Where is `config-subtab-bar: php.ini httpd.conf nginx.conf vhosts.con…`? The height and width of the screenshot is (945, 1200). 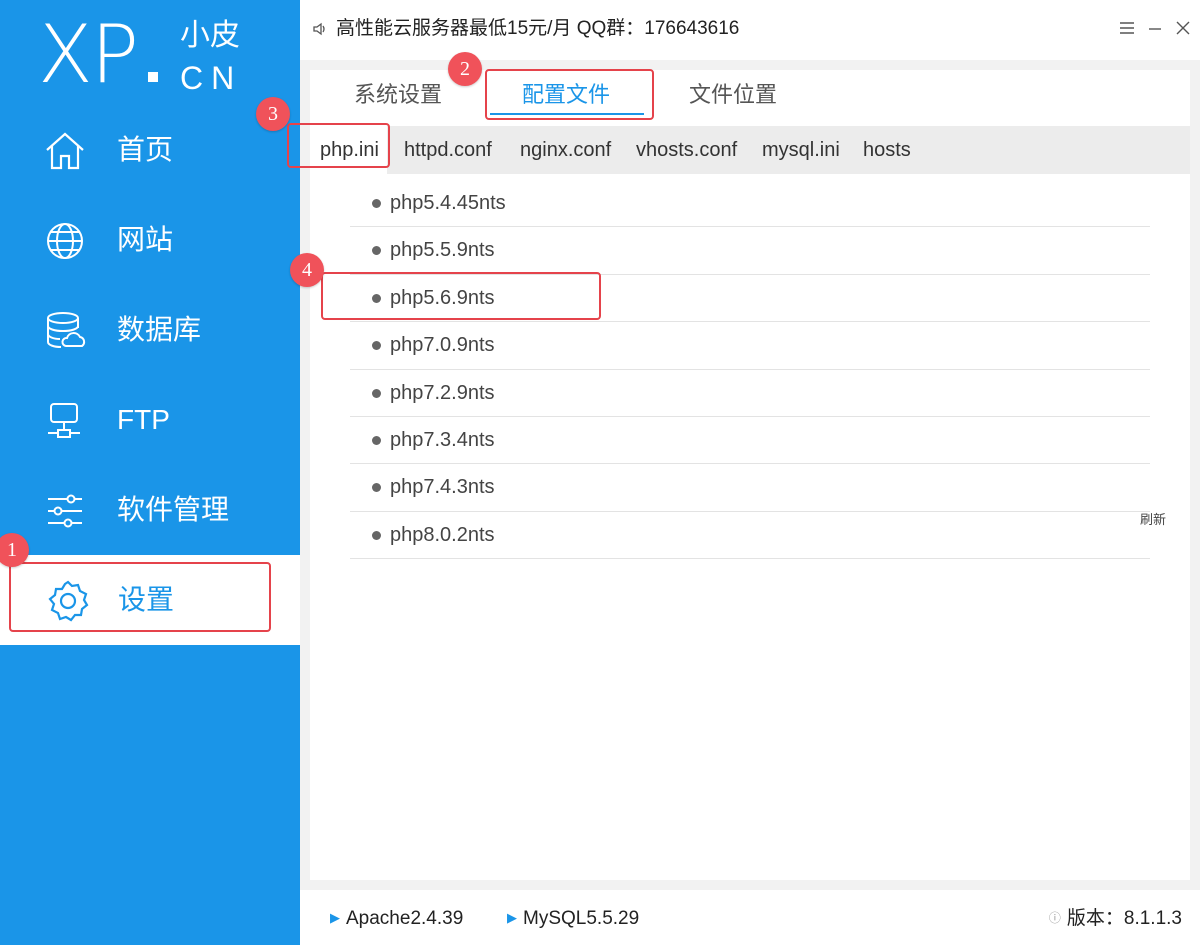
config-subtab-bar: php.ini httpd.conf nginx.conf vhosts.con… is located at coordinates (750, 150).